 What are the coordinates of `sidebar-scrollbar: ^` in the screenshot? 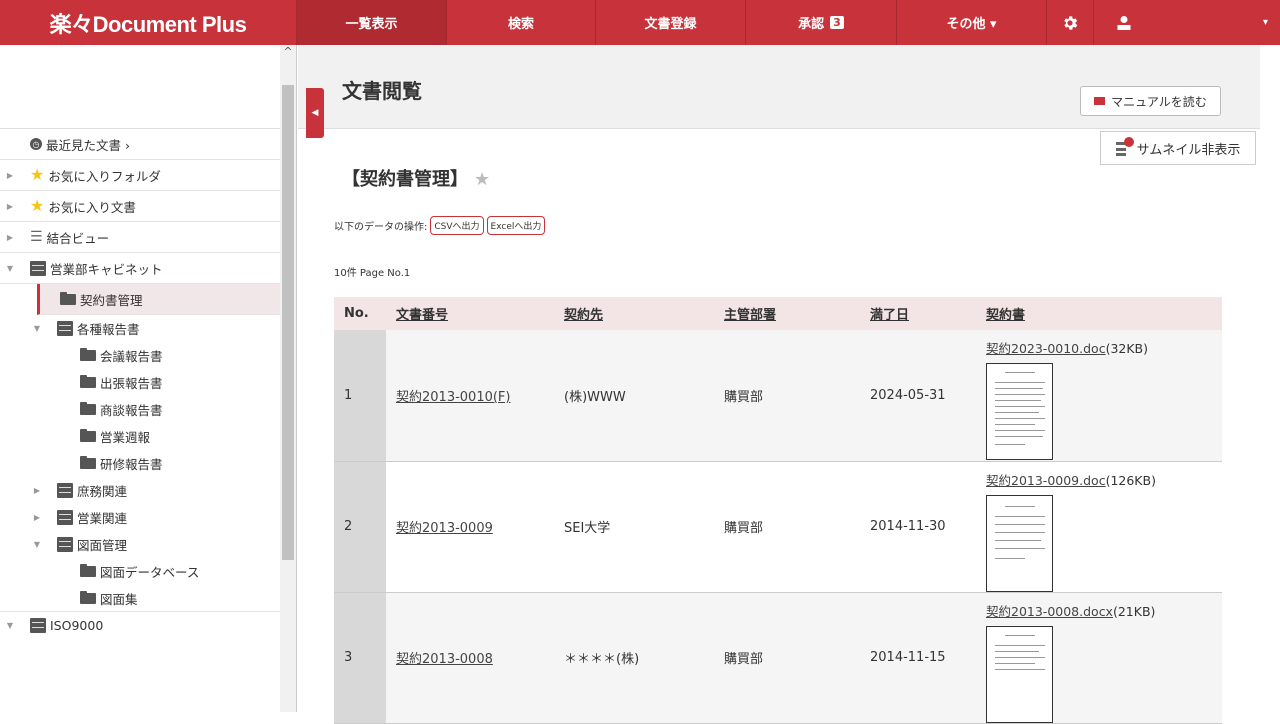 It's located at (288, 378).